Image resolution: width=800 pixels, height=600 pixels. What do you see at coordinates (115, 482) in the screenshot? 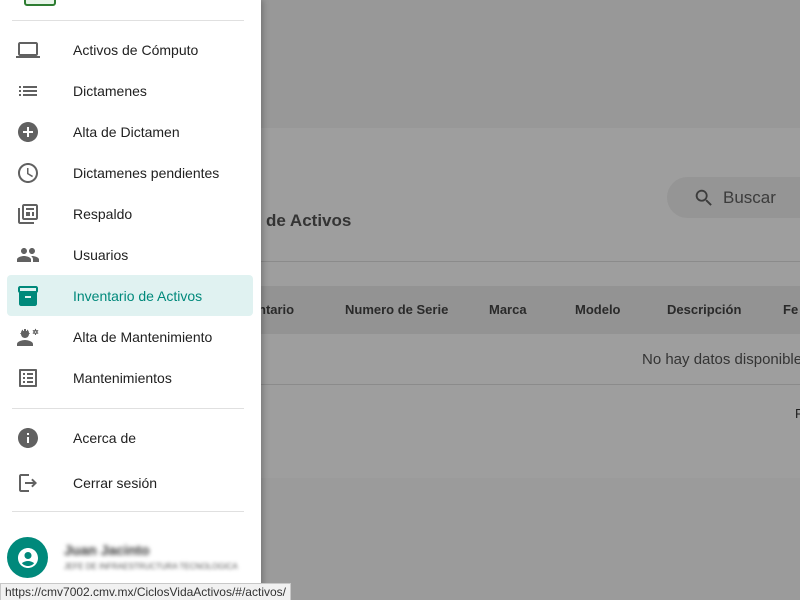
I see `nav-item-label: Cerrar sesión` at bounding box center [115, 482].